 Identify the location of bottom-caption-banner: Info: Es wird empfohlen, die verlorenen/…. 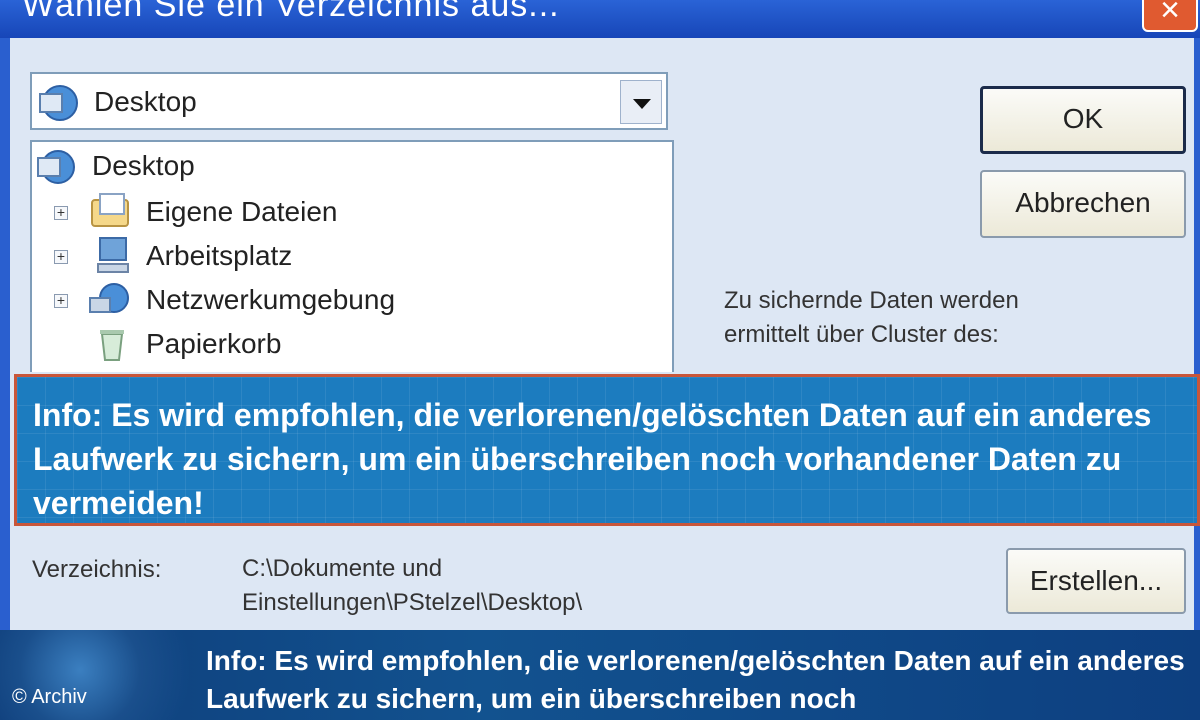
(600, 675).